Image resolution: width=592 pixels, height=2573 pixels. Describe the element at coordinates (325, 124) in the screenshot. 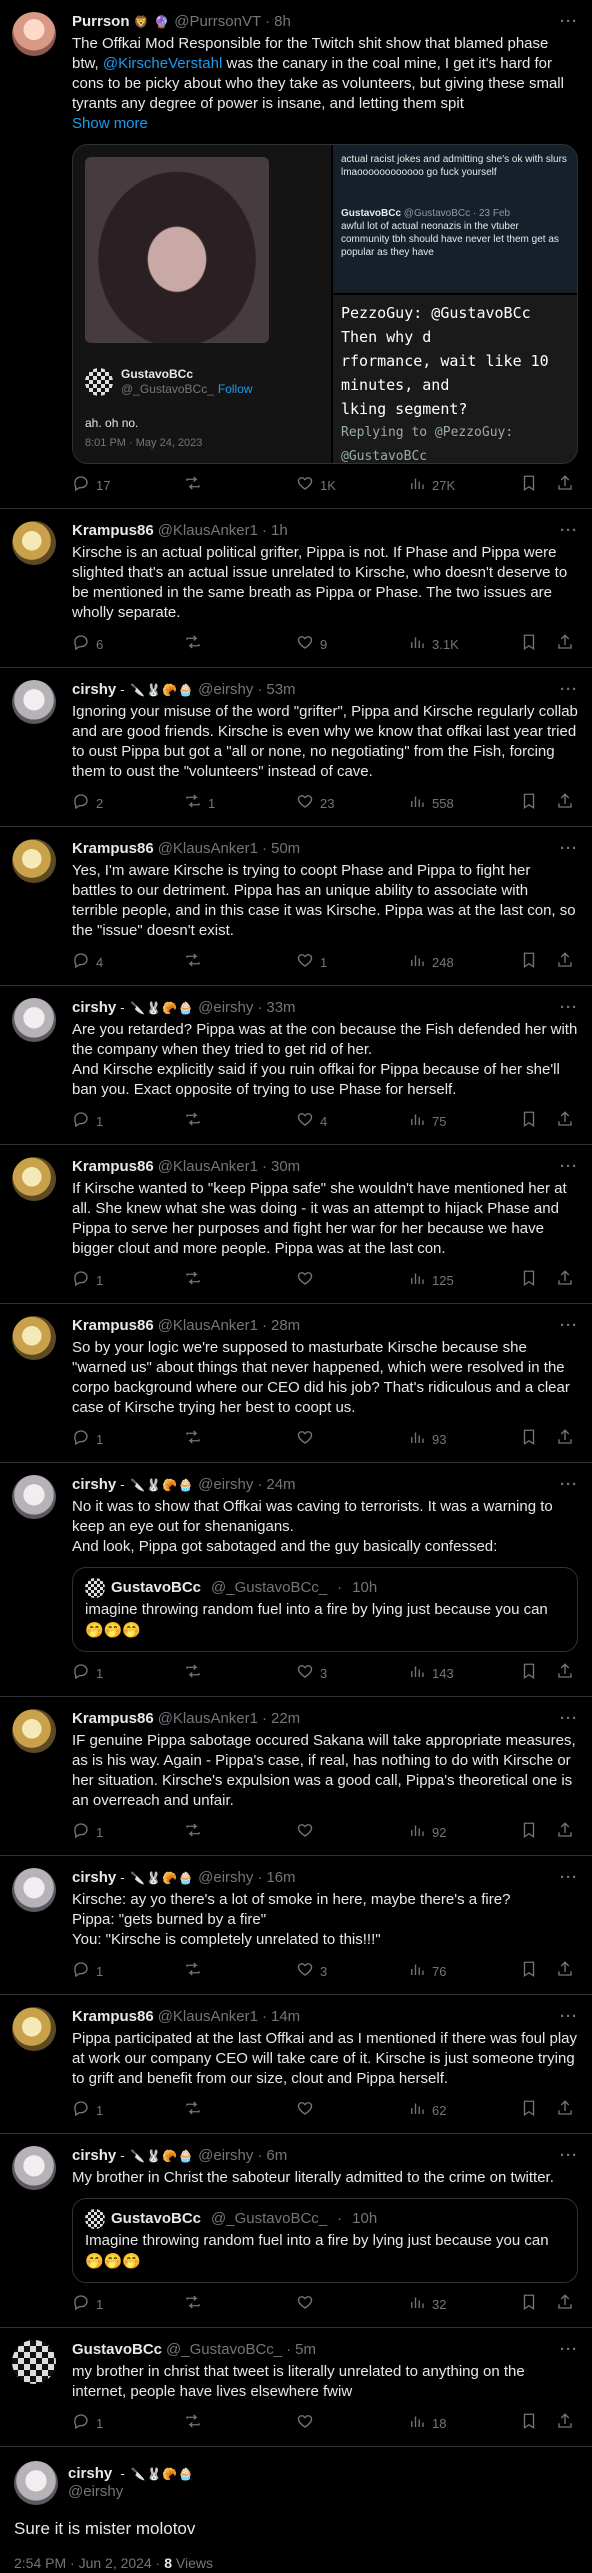

I see `show-more-link: Show more` at that location.